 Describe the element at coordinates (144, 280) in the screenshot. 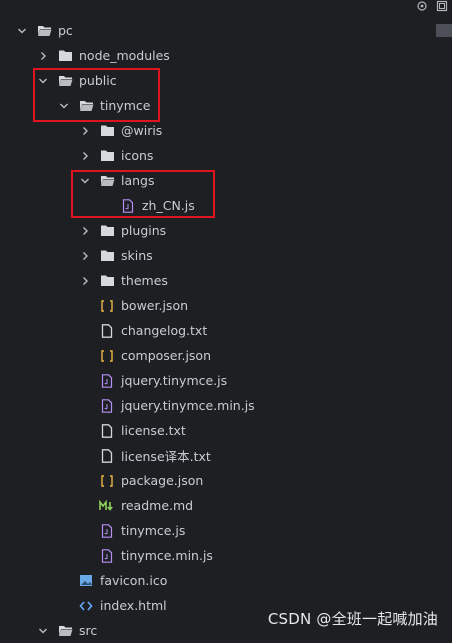

I see `tree-item-label: themes` at that location.